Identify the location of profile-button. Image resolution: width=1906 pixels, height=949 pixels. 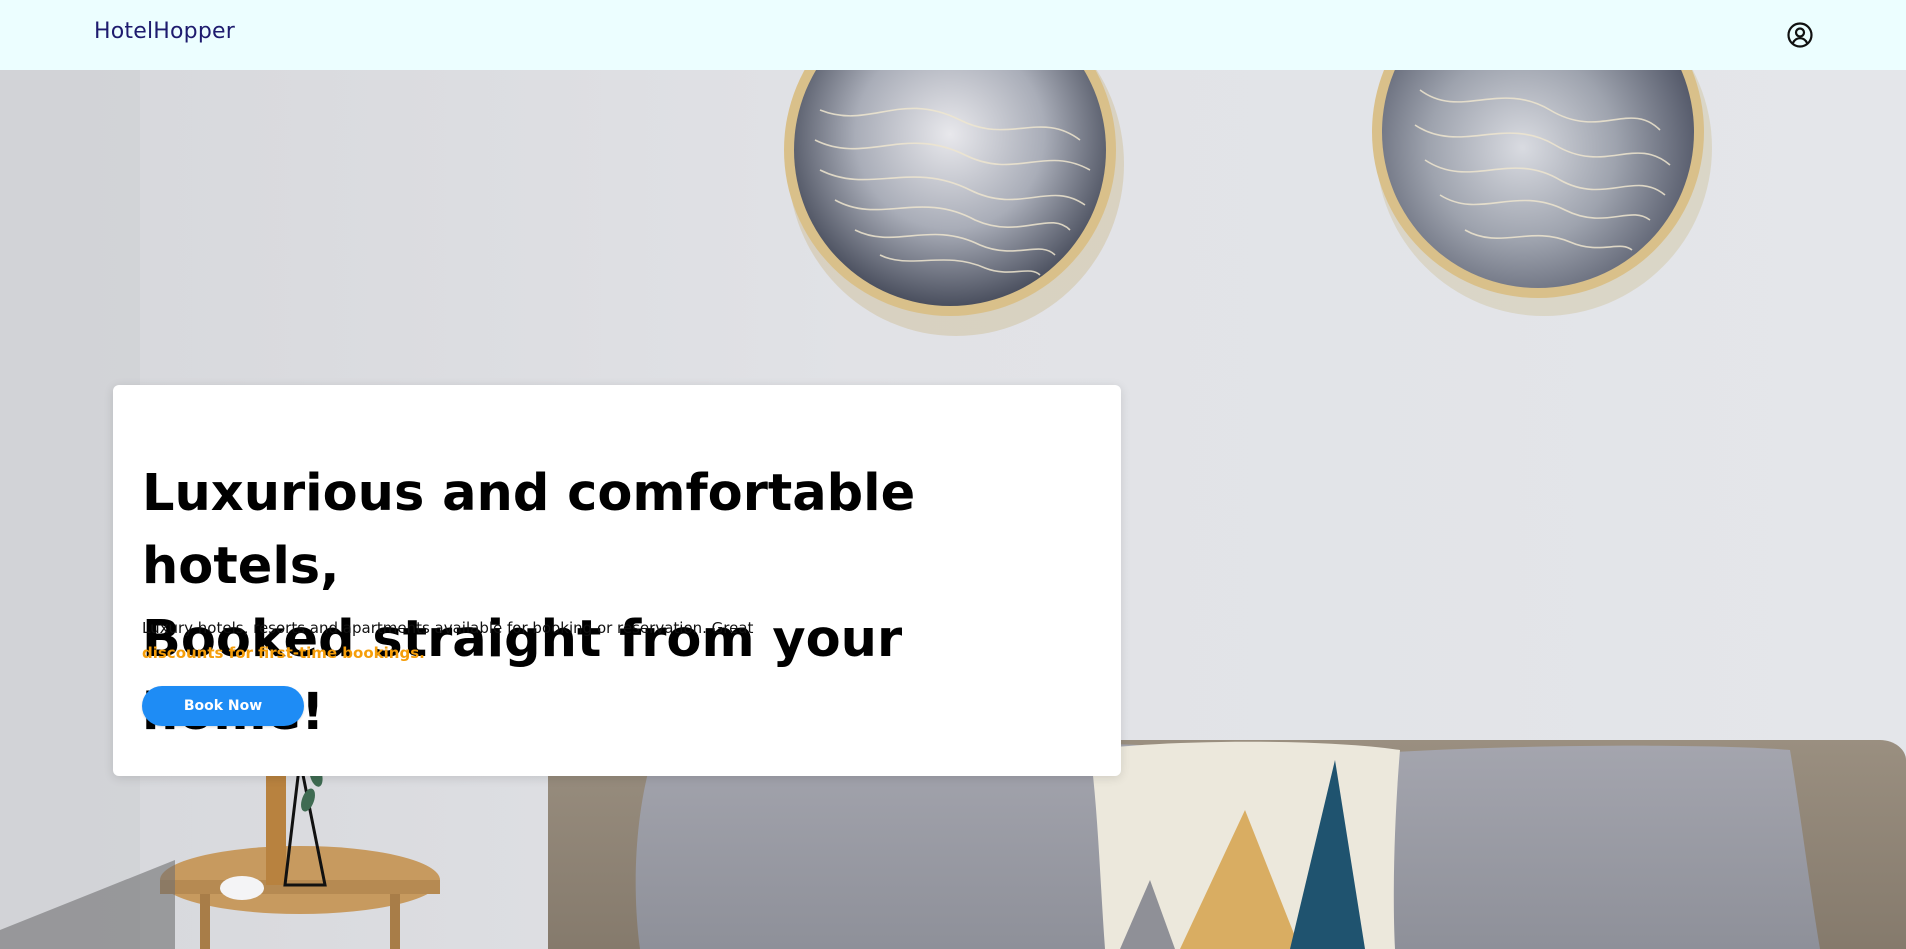
(1800, 35).